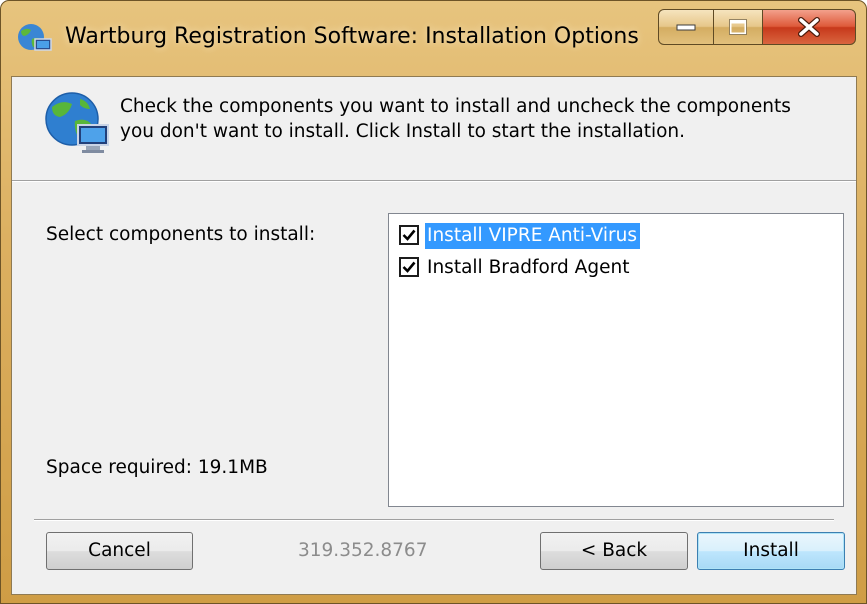 This screenshot has width=867, height=604. I want to click on back-button: < Back, so click(614, 551).